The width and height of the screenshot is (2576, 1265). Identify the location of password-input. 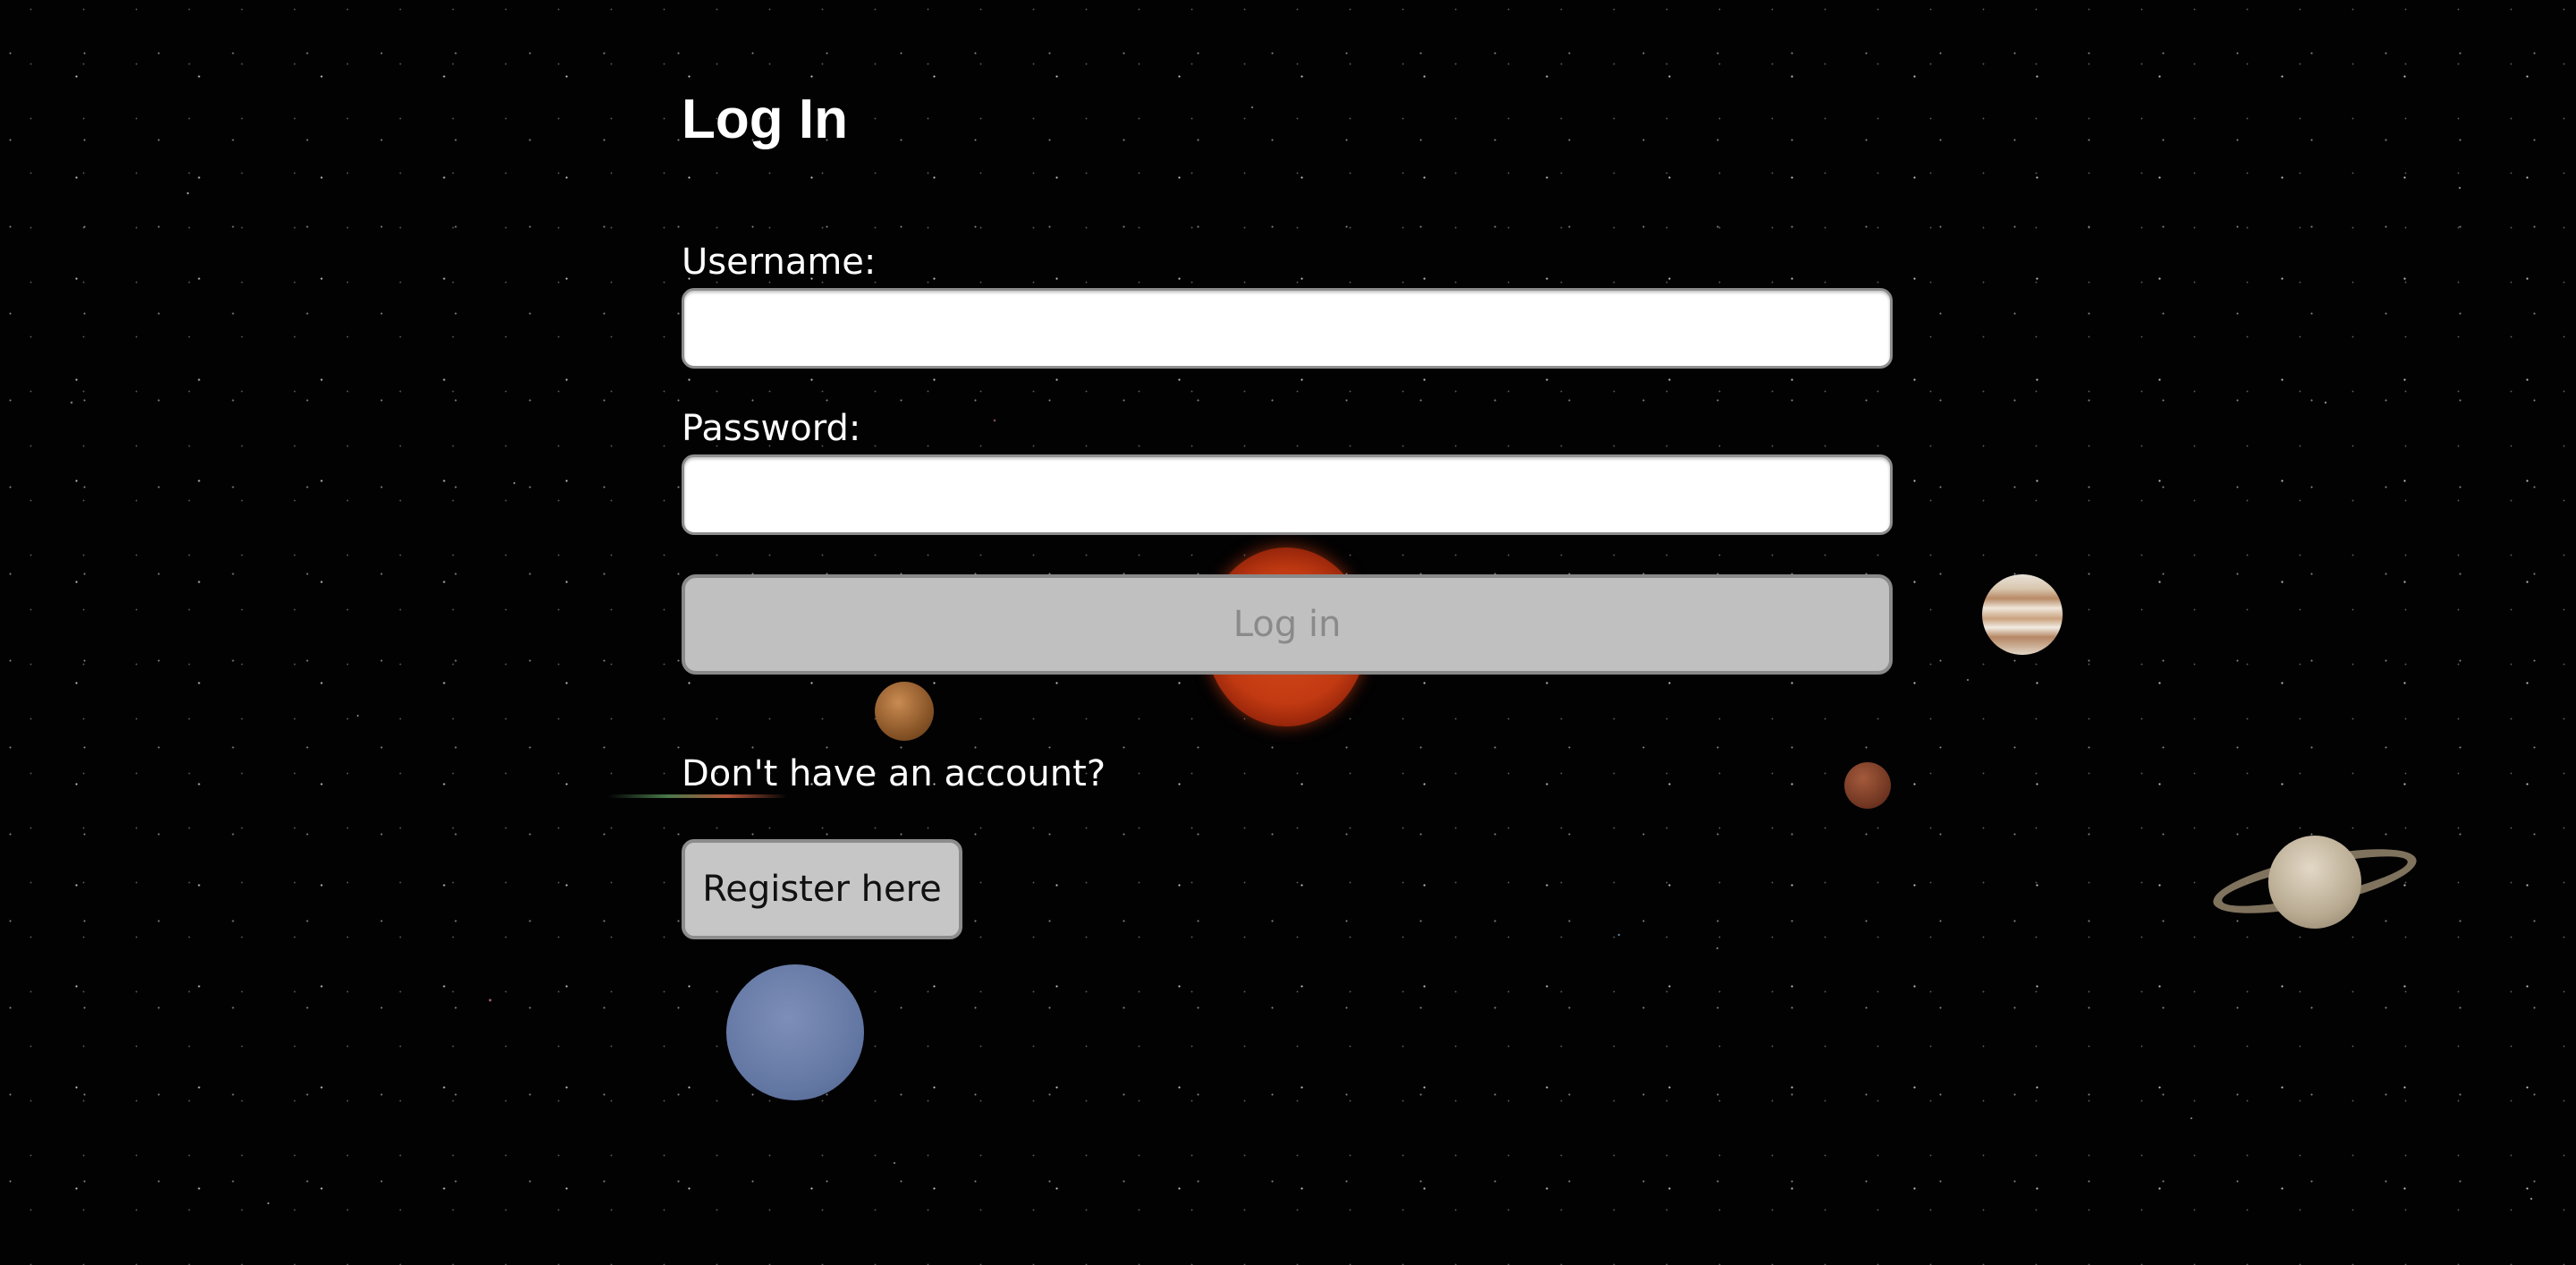
(1287, 494).